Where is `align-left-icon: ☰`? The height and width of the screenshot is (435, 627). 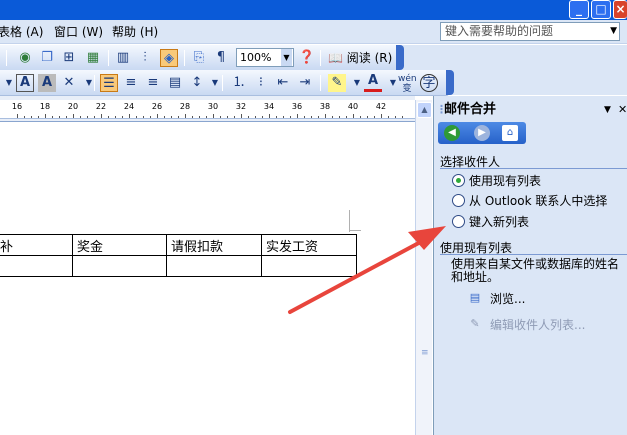
align-left-icon: ☰ is located at coordinates (109, 83).